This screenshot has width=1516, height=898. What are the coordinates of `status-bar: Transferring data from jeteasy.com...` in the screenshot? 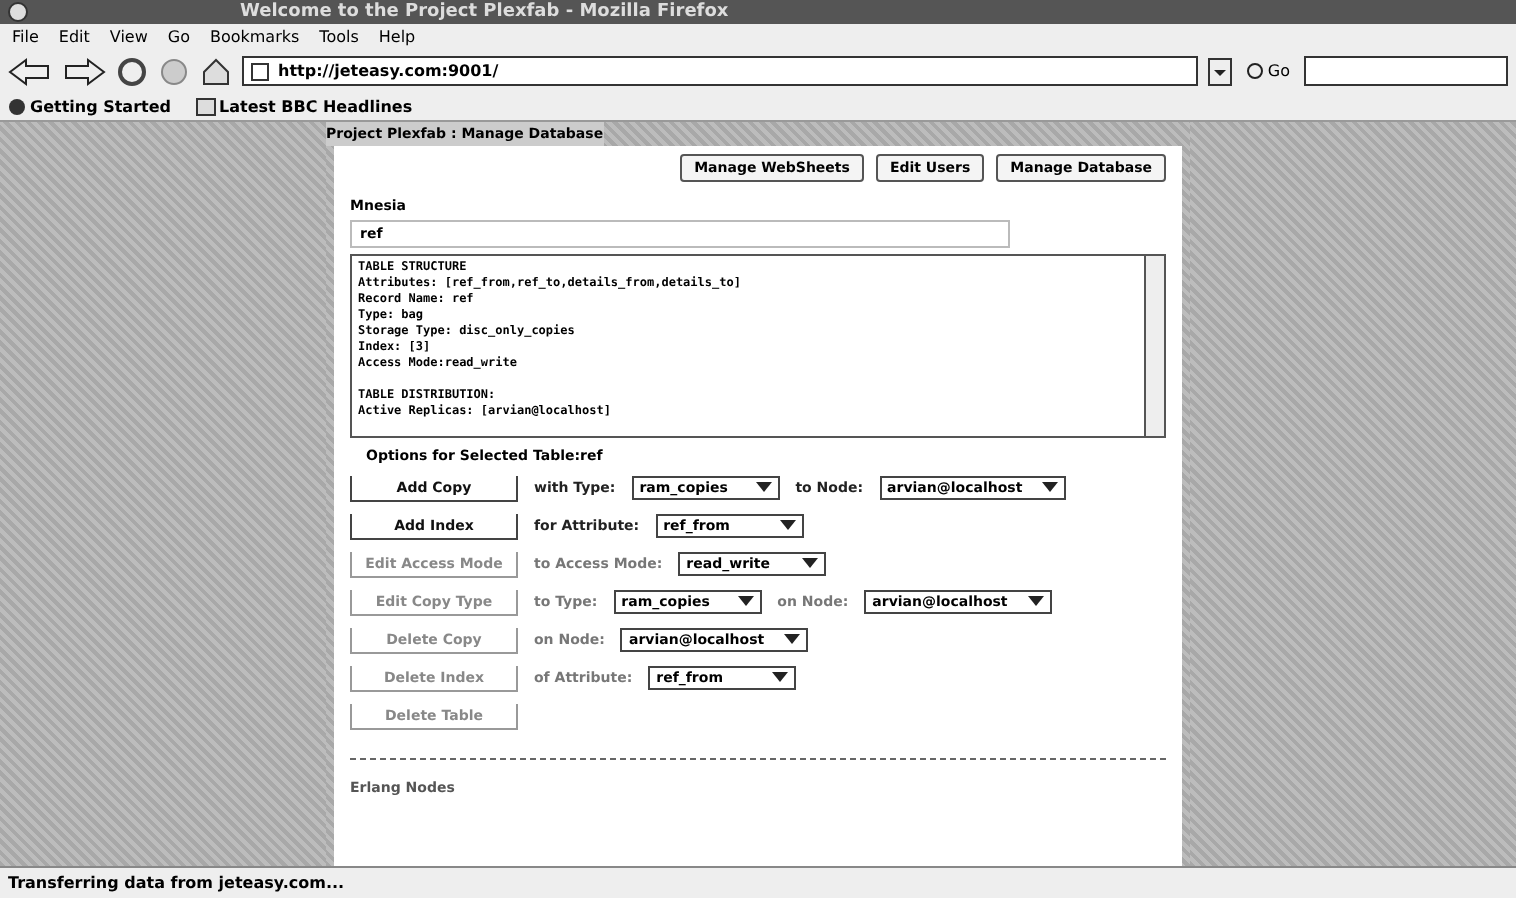 It's located at (758, 882).